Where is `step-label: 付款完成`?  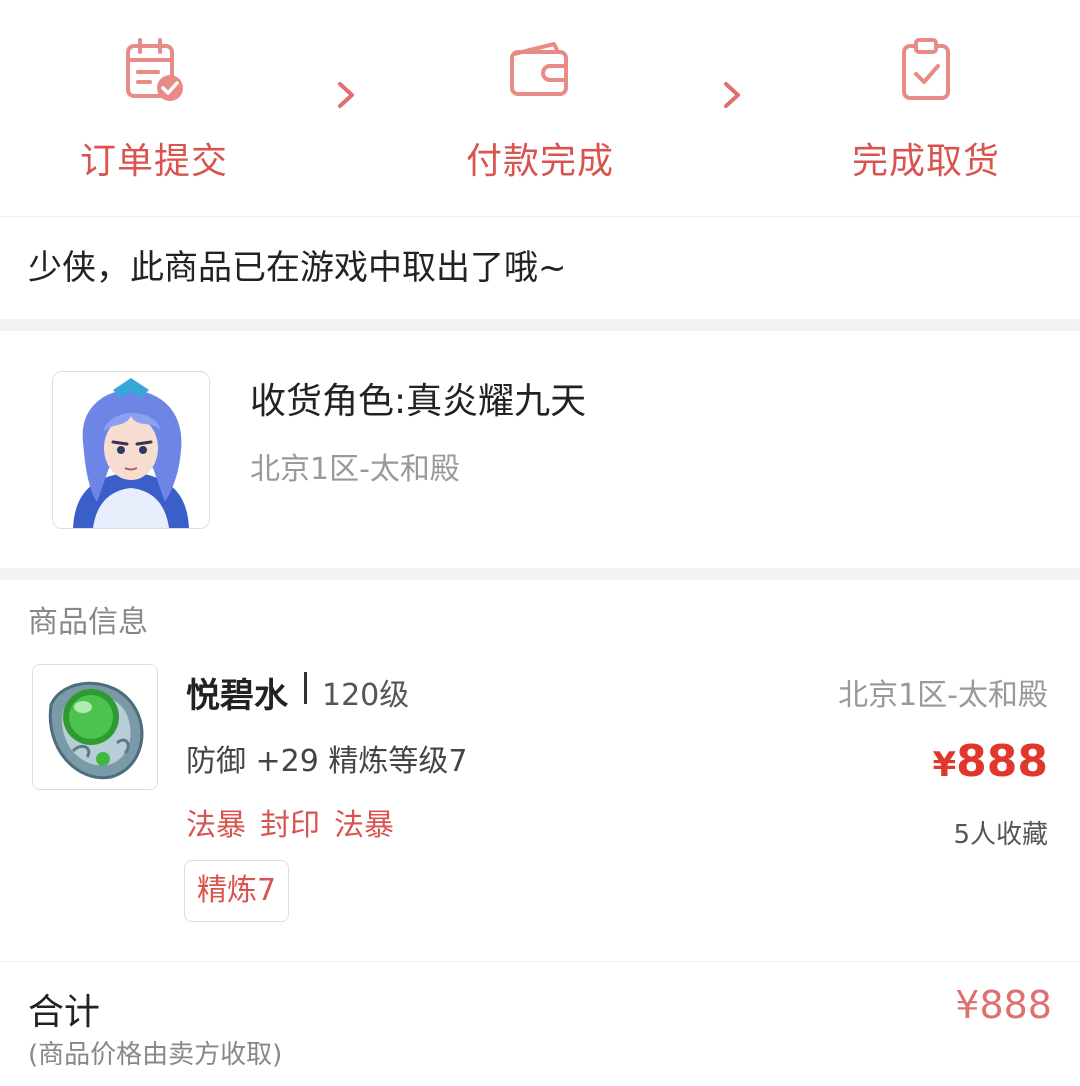
step-label: 付款完成 is located at coordinates (539, 161).